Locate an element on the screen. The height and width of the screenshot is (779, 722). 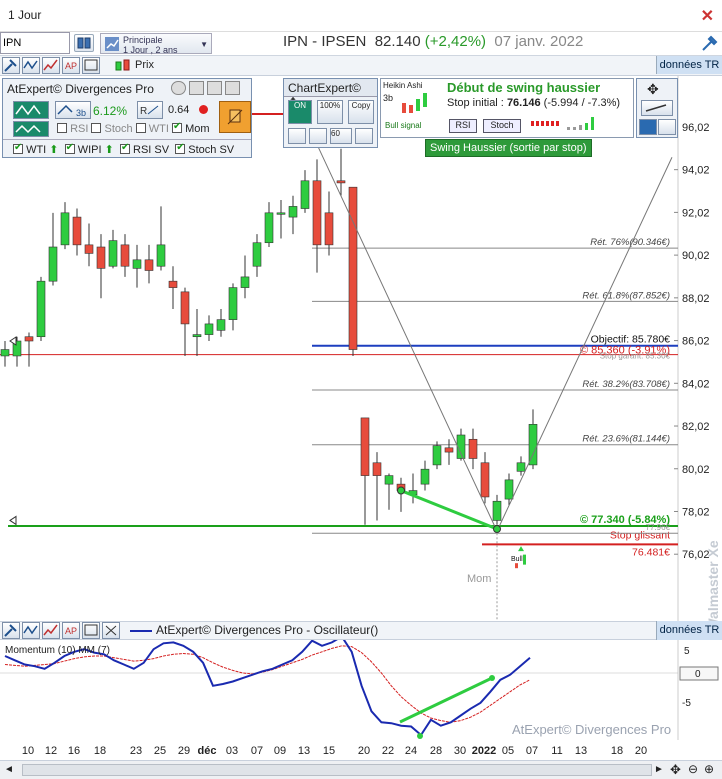
close-icon is located at coordinates (111, 630).